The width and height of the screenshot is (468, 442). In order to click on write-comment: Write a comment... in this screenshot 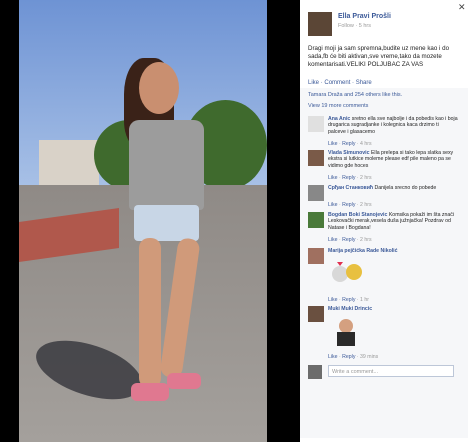, I will do `click(383, 372)`.